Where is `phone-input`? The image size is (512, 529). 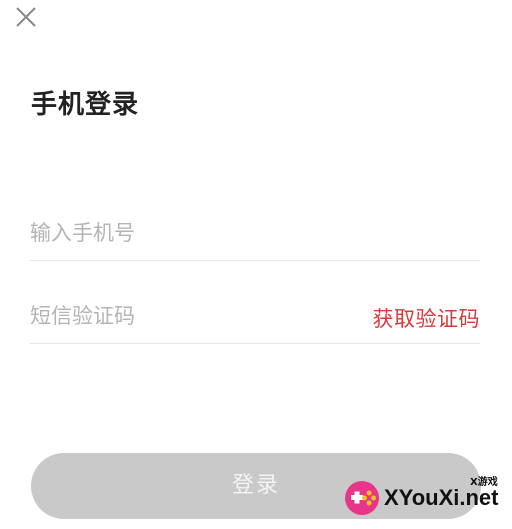 phone-input is located at coordinates (180, 233).